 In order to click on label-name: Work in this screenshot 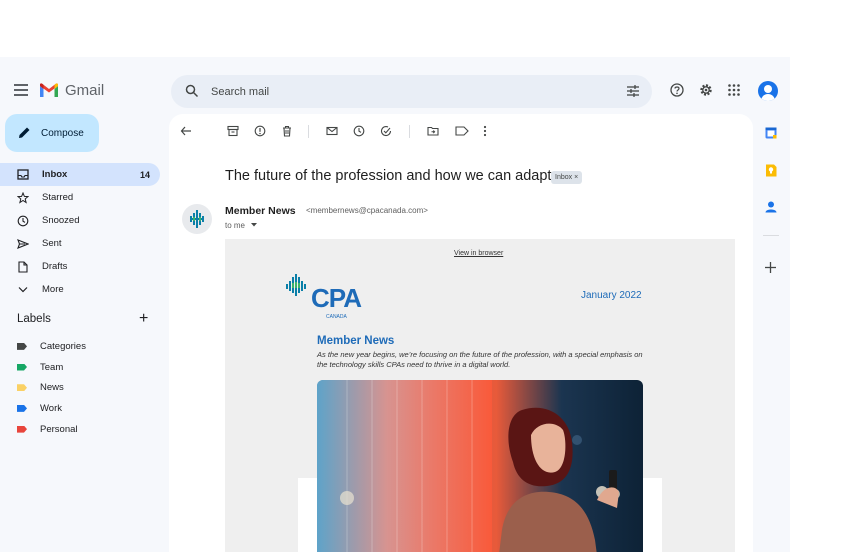, I will do `click(51, 408)`.